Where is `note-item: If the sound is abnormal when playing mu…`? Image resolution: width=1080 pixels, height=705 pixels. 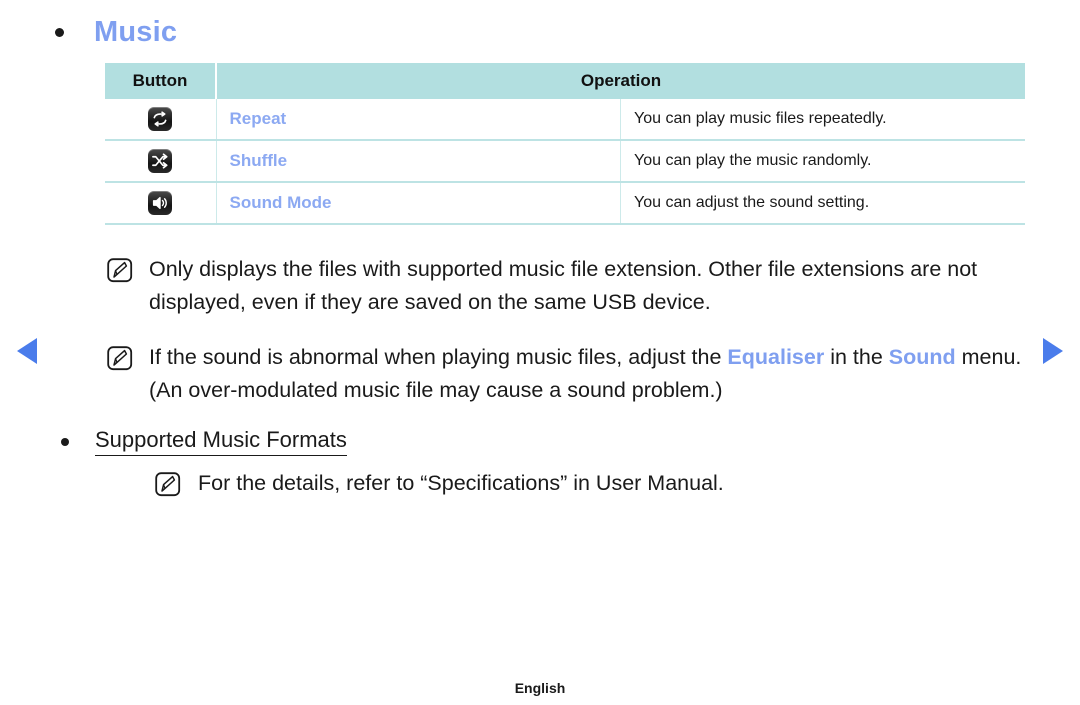
note-item: If the sound is abnormal when playing mu… is located at coordinates (542, 374).